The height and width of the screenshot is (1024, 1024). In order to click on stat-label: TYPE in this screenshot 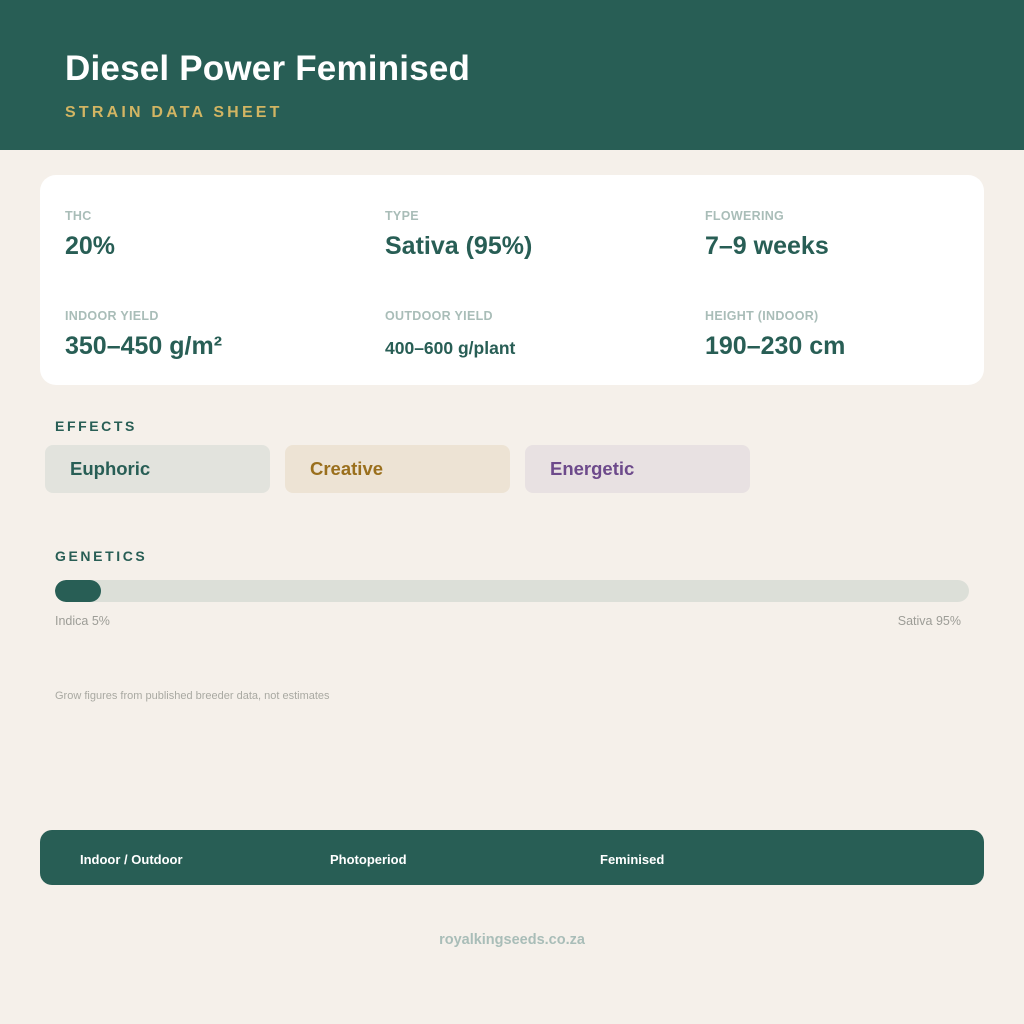, I will do `click(402, 216)`.